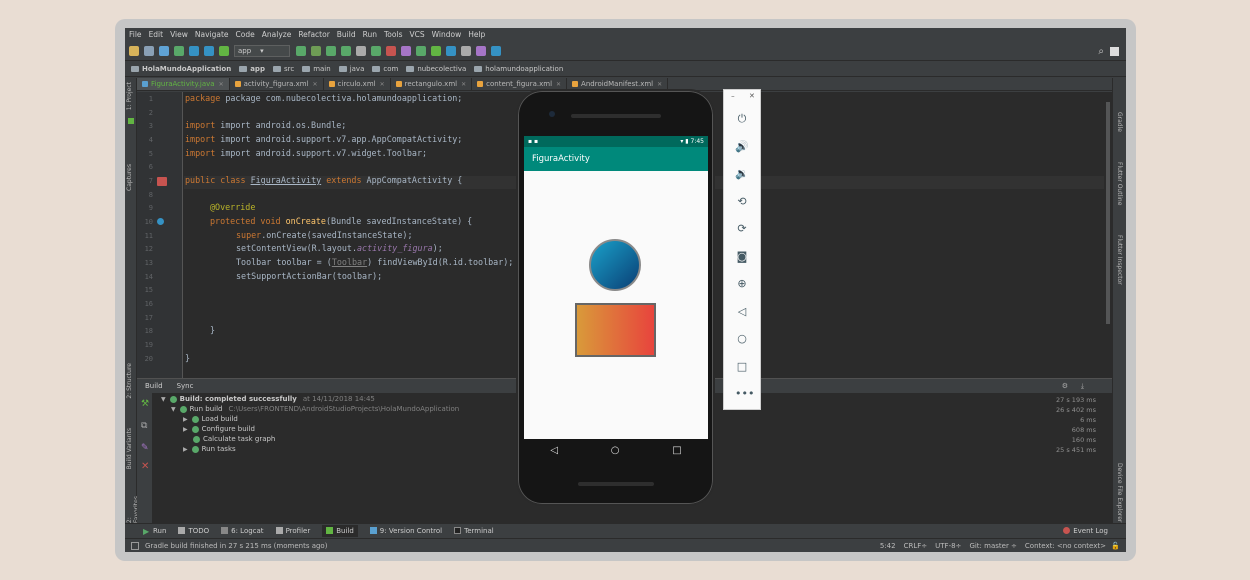 The image size is (1250, 580). I want to click on menu-navigate: Navigate, so click(212, 34).